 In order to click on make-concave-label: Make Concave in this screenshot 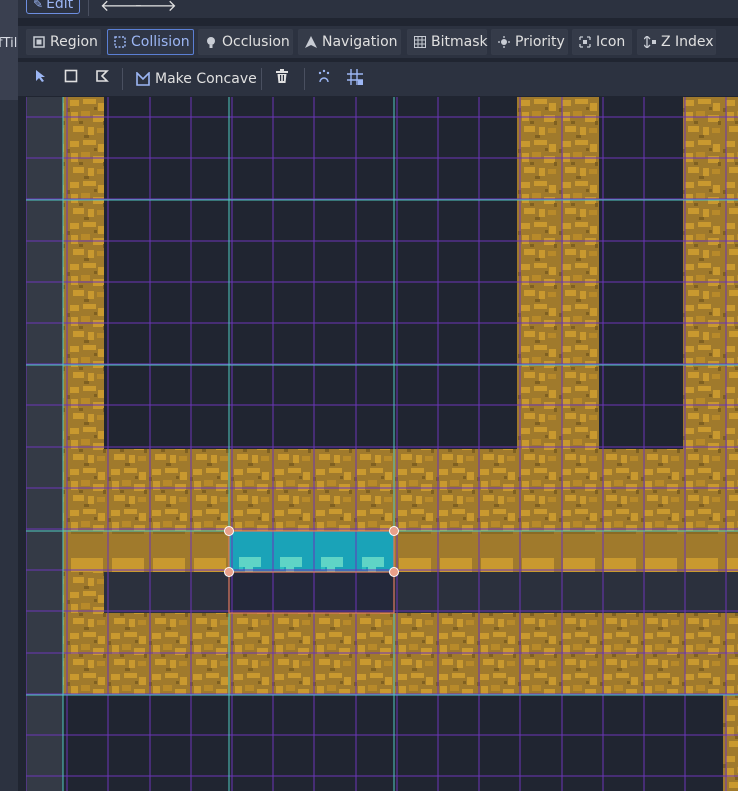, I will do `click(206, 79)`.